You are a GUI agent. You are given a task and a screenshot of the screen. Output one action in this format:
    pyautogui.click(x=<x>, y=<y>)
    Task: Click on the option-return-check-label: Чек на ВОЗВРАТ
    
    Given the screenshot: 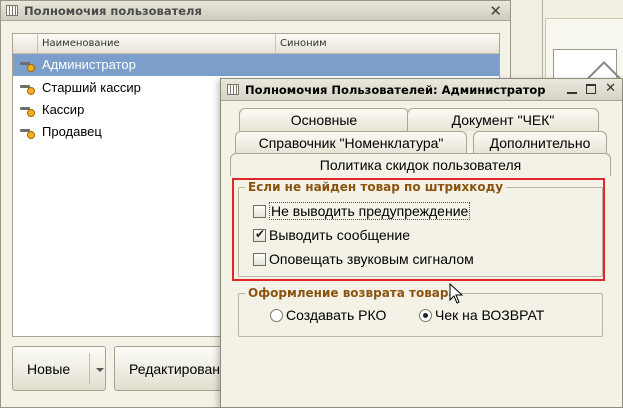 What is the action you would take?
    pyautogui.click(x=490, y=315)
    